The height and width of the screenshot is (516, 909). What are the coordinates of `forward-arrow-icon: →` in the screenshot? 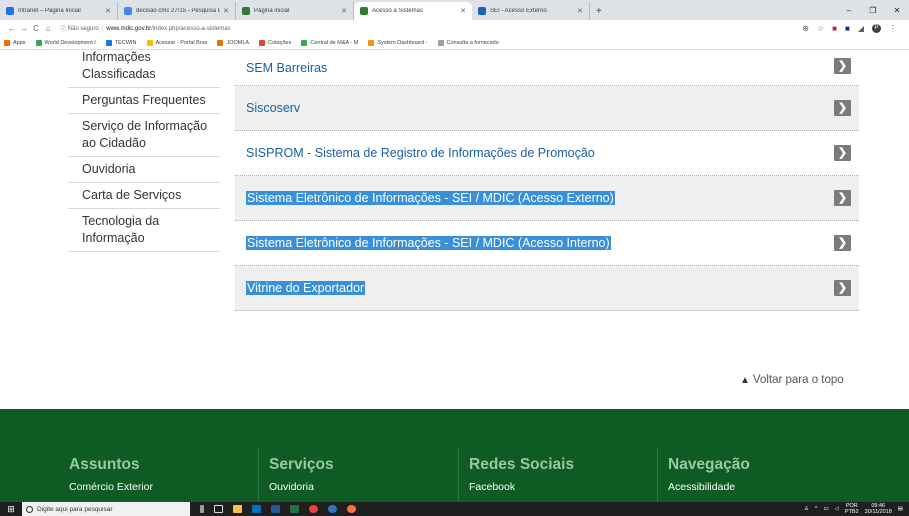 It's located at (24, 28).